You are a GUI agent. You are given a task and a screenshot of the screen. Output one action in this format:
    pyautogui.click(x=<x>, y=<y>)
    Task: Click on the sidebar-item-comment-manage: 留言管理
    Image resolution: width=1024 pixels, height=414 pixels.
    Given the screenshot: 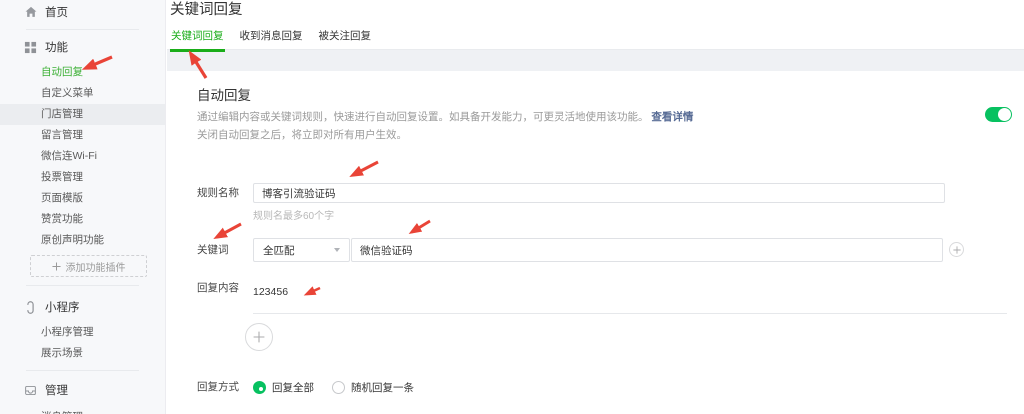 What is the action you would take?
    pyautogui.click(x=82, y=135)
    